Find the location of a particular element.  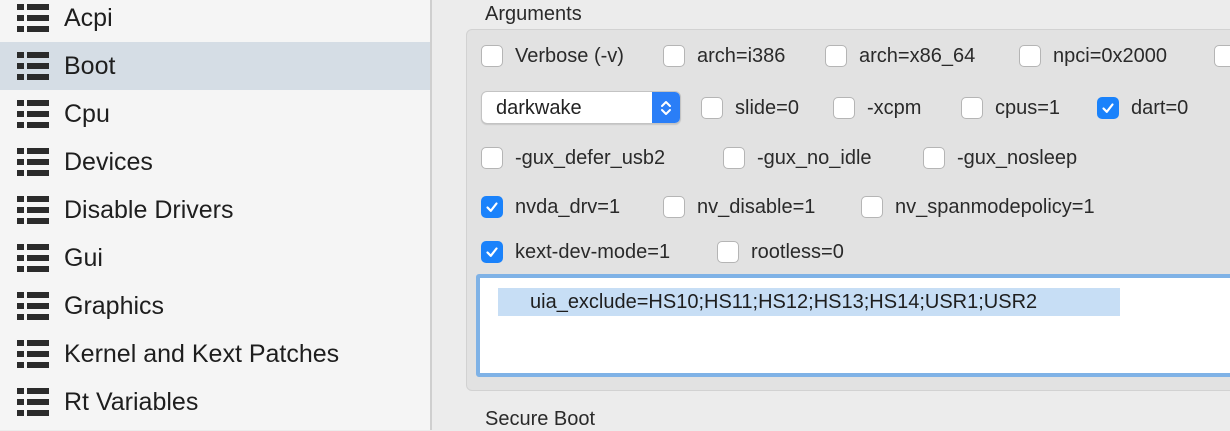

checkbox-kext-dev-mode: kext-dev-mode=1 is located at coordinates (575, 252).